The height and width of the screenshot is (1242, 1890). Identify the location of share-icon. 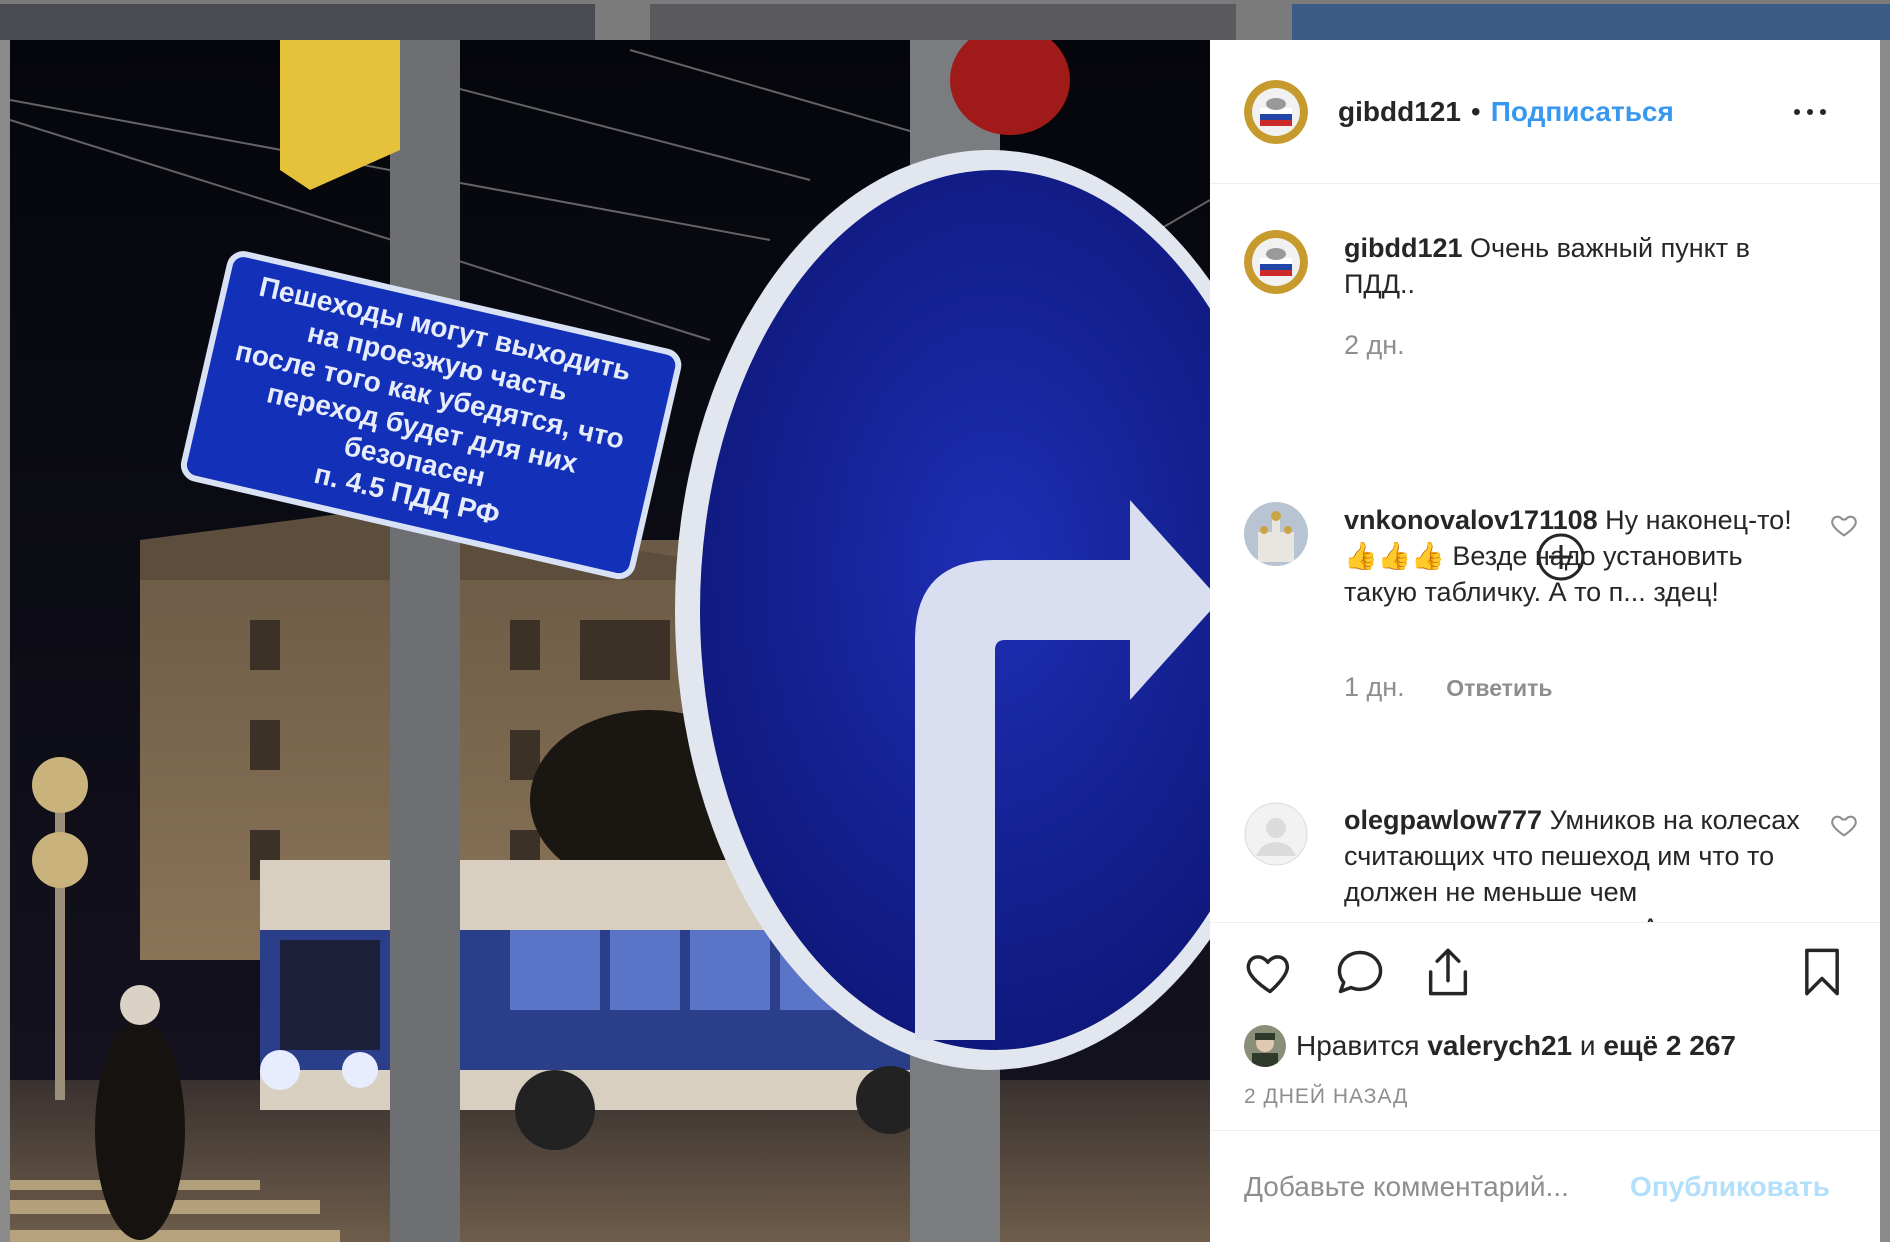
(1448, 972).